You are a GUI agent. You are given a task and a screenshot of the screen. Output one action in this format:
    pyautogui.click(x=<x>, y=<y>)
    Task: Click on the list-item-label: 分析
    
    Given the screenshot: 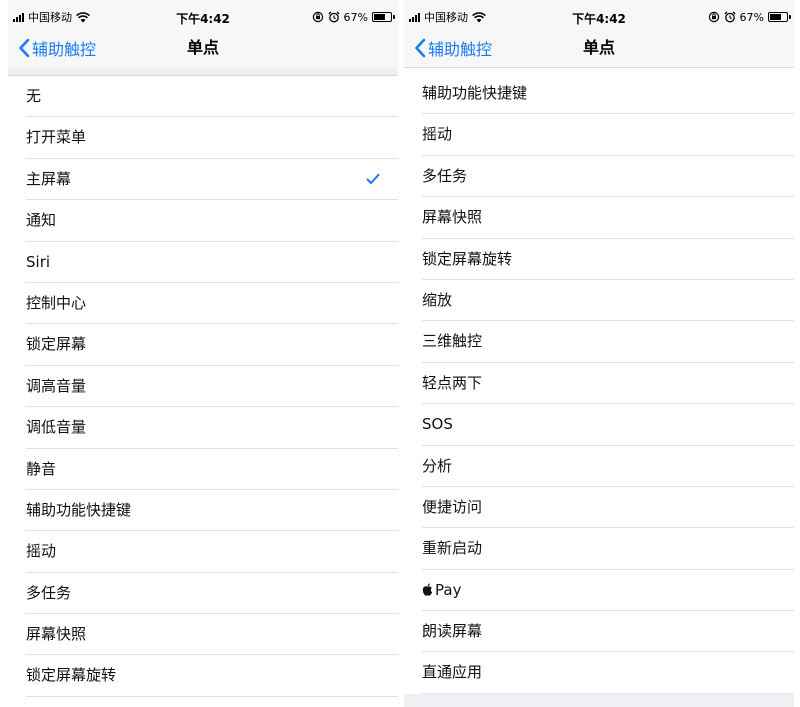 What is the action you would take?
    pyautogui.click(x=437, y=466)
    